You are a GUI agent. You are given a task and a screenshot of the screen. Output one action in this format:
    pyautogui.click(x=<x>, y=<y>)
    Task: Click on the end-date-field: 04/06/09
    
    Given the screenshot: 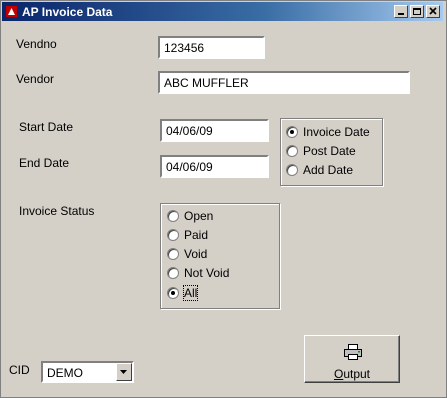 What is the action you would take?
    pyautogui.click(x=214, y=166)
    